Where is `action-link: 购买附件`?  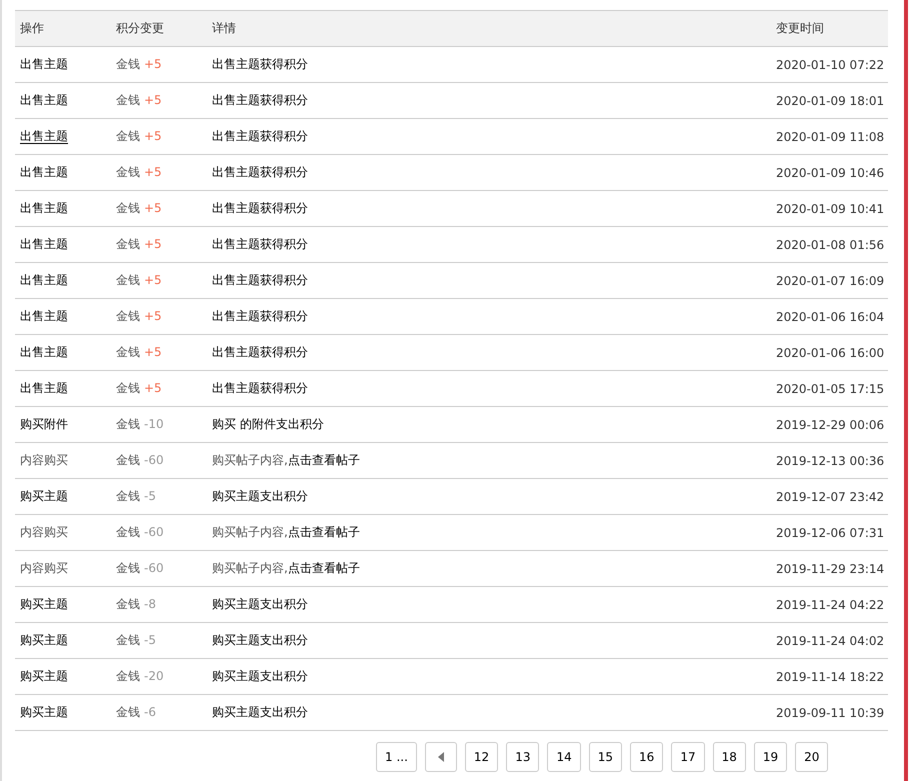 action-link: 购买附件 is located at coordinates (44, 424).